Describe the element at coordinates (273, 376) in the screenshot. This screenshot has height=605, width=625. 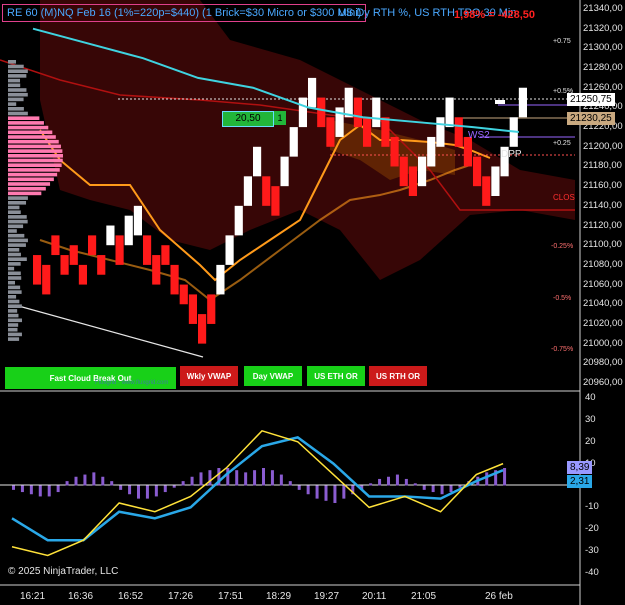
I see `day-vwap-button: Day VWAP` at that location.